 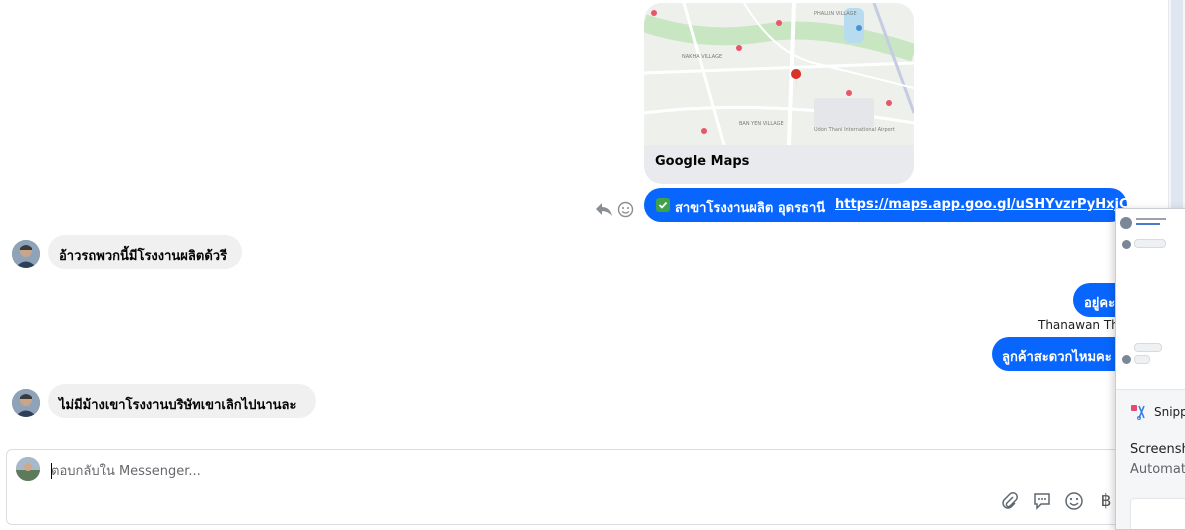 I want to click on attach-icon, so click(x=1010, y=501).